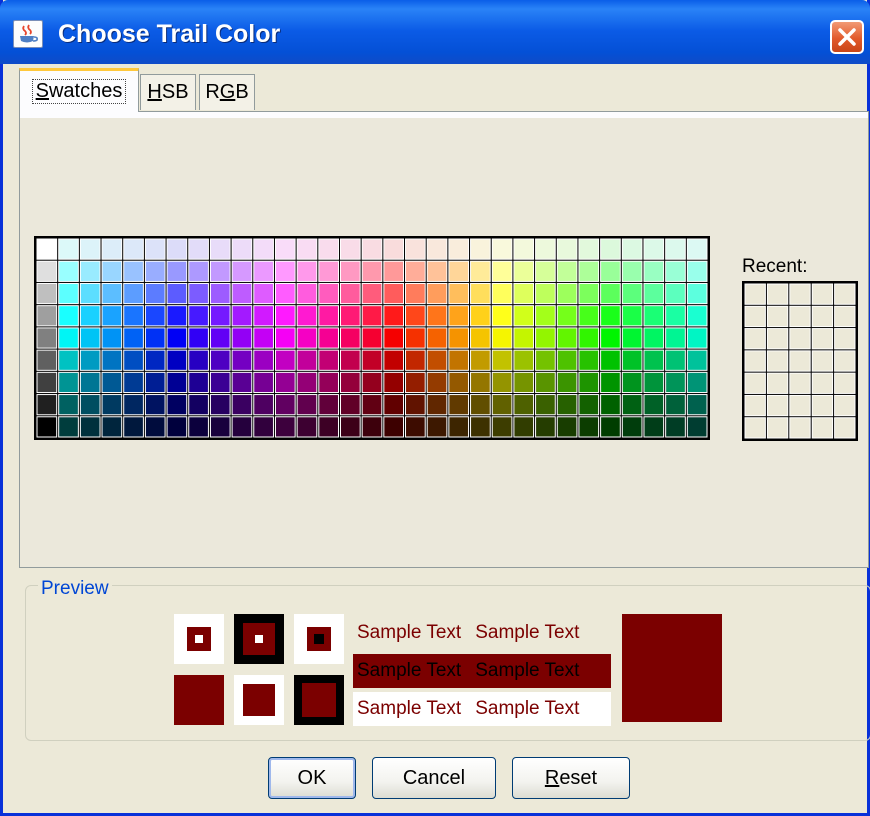 Image resolution: width=870 pixels, height=816 pixels. Describe the element at coordinates (227, 92) in the screenshot. I see `tab-rgb: RGB` at that location.